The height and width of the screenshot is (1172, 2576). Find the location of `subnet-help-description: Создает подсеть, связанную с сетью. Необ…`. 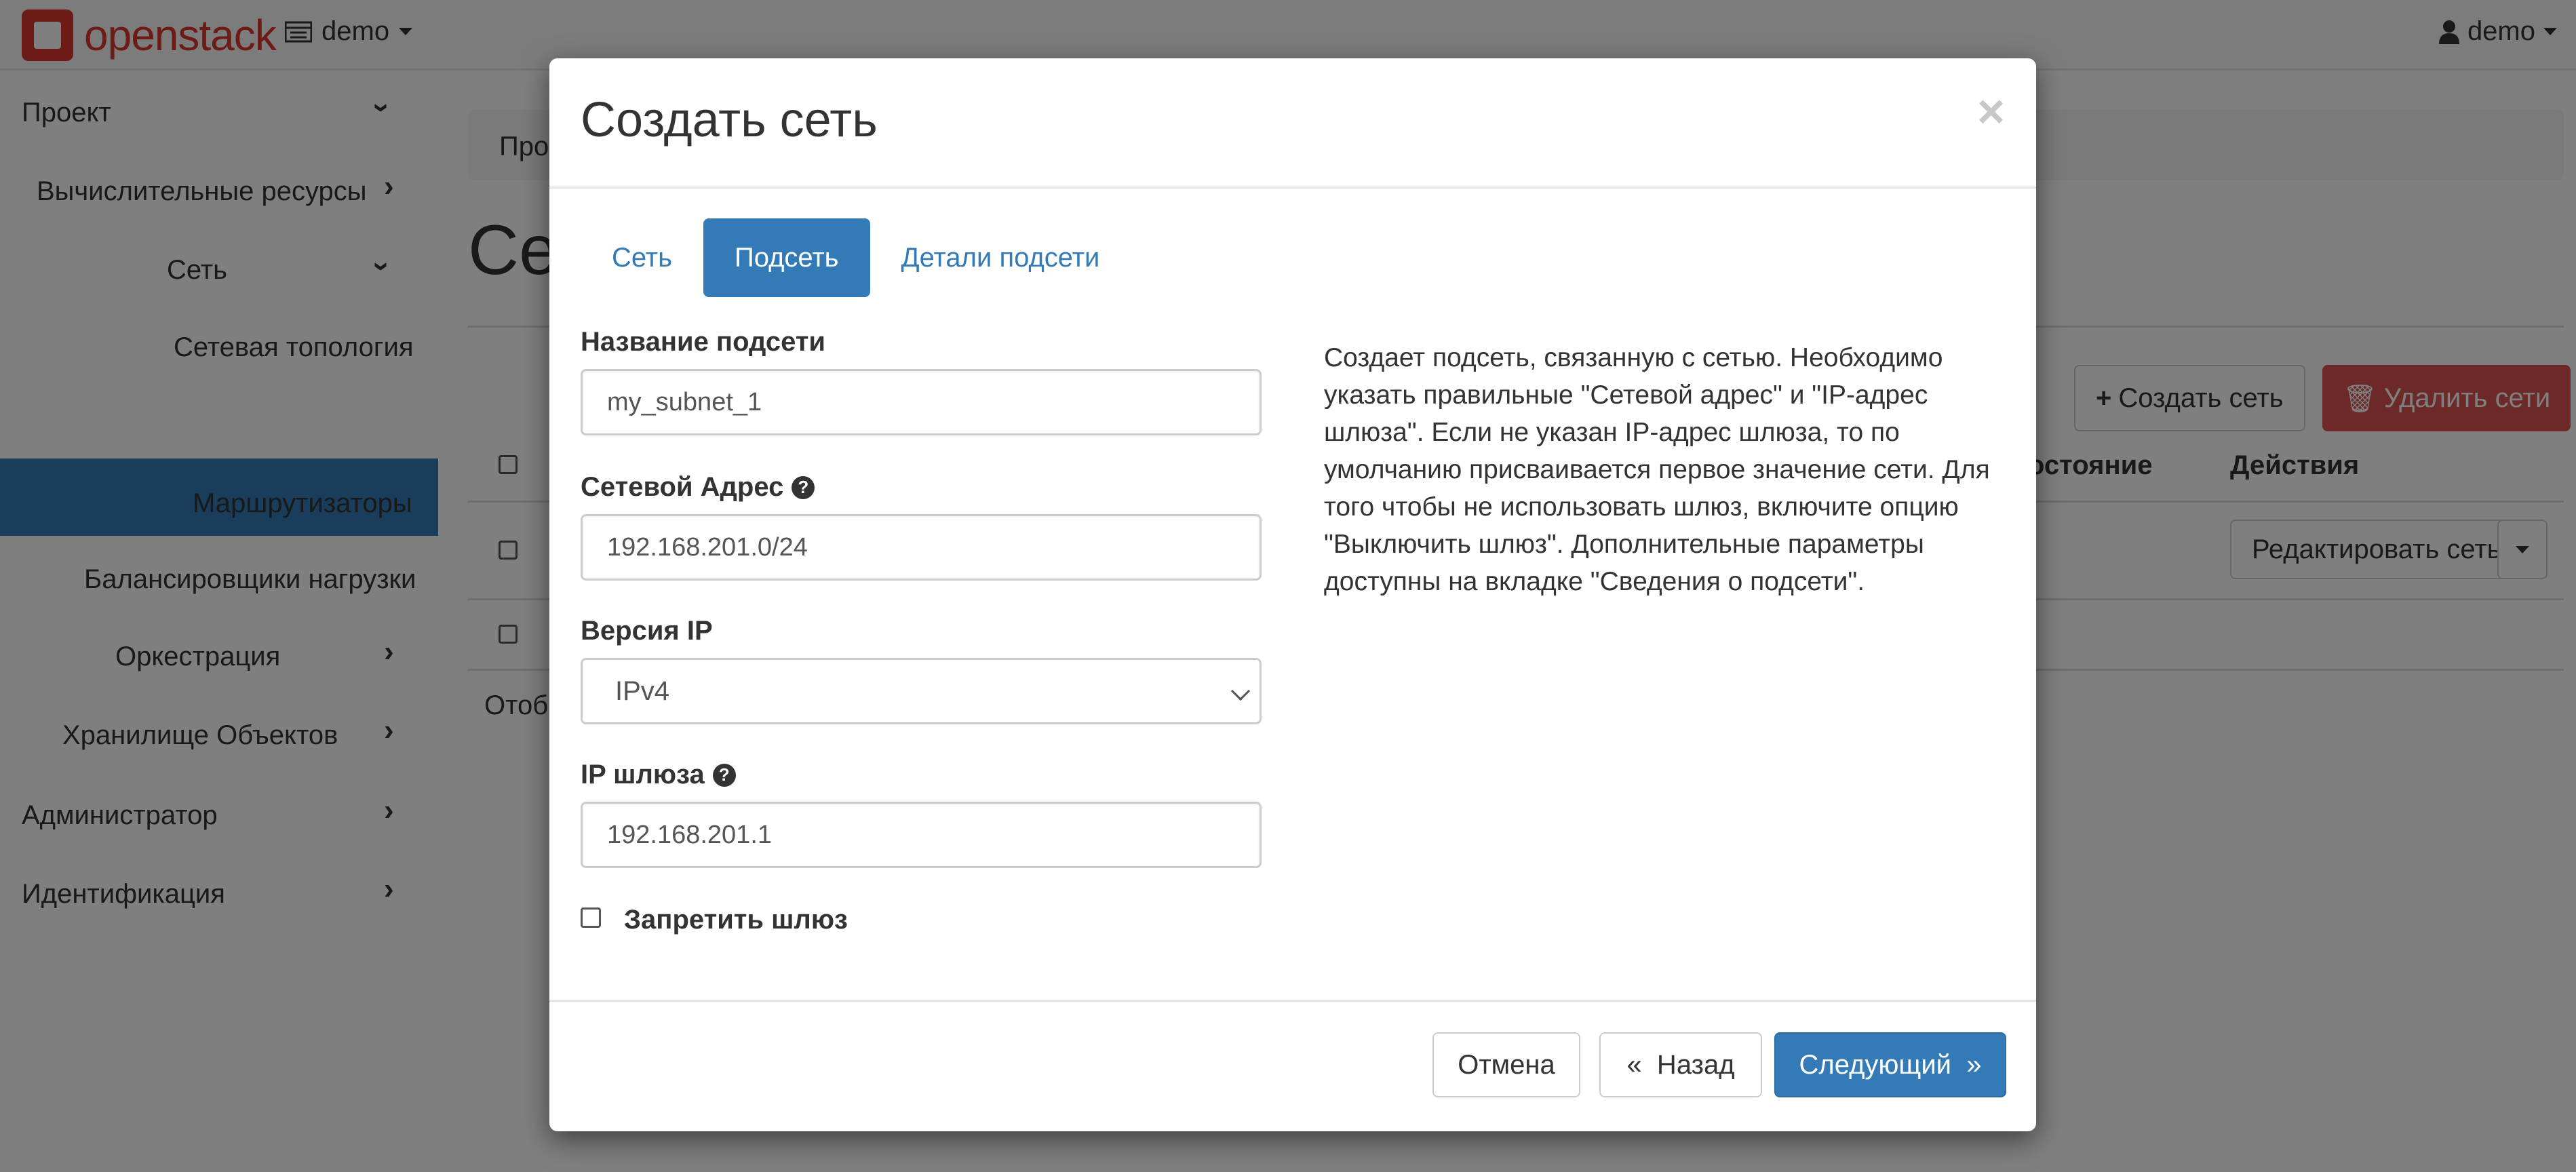

subnet-help-description: Создает подсеть, связанную с сетью. Необ… is located at coordinates (1657, 469).